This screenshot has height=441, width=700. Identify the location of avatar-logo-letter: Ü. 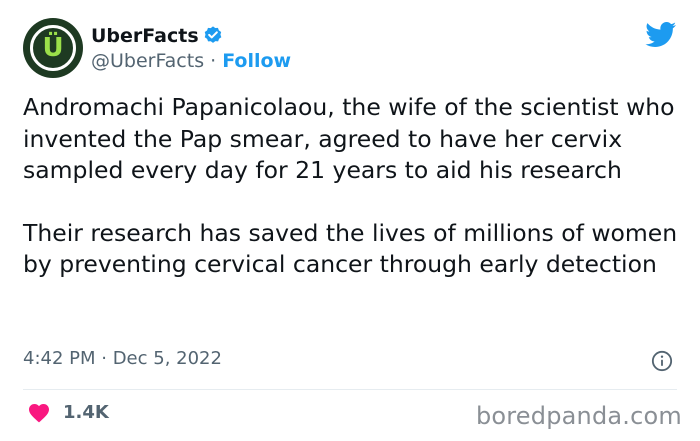
(53, 48).